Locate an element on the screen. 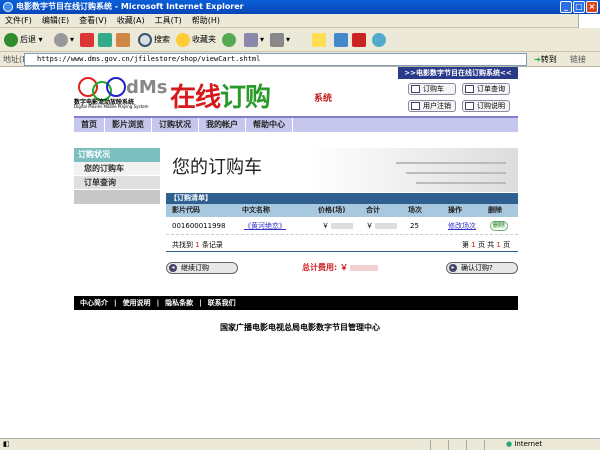 The image size is (600, 450). sidebar: 订购状况 您的订购车 订单查询 is located at coordinates (117, 178).